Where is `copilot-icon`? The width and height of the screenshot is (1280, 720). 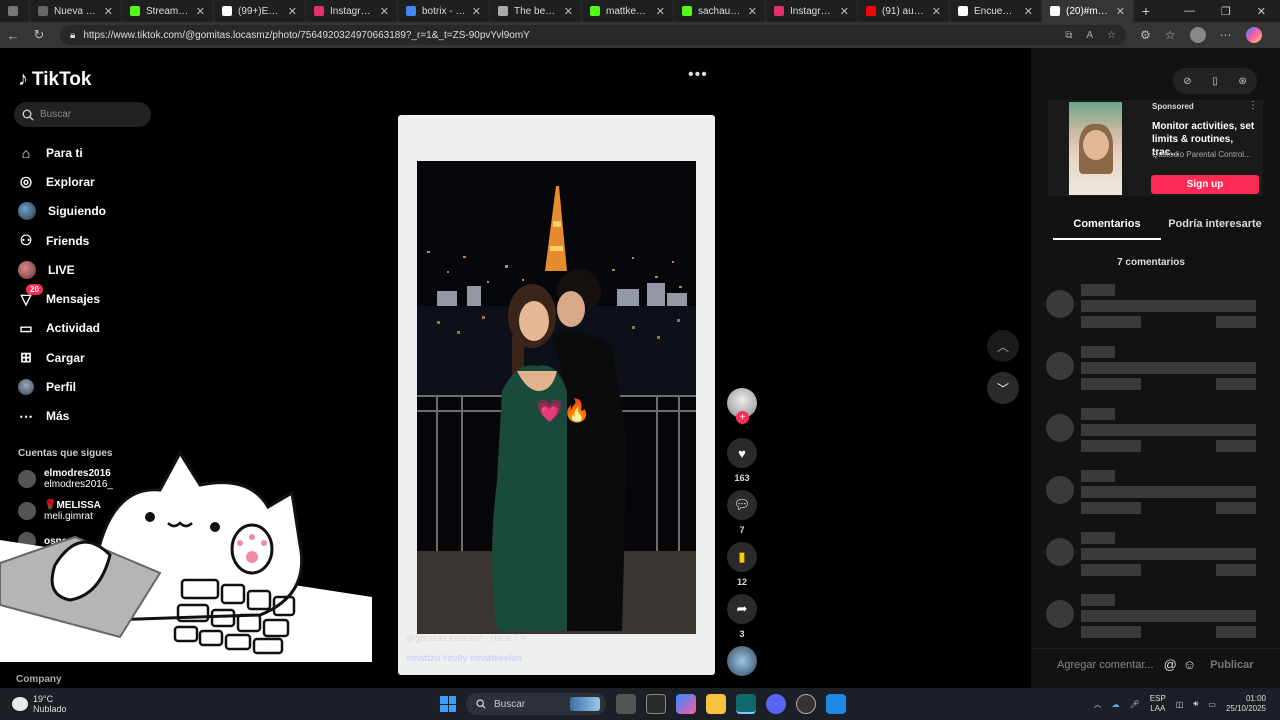 copilot-icon is located at coordinates (1253, 35).